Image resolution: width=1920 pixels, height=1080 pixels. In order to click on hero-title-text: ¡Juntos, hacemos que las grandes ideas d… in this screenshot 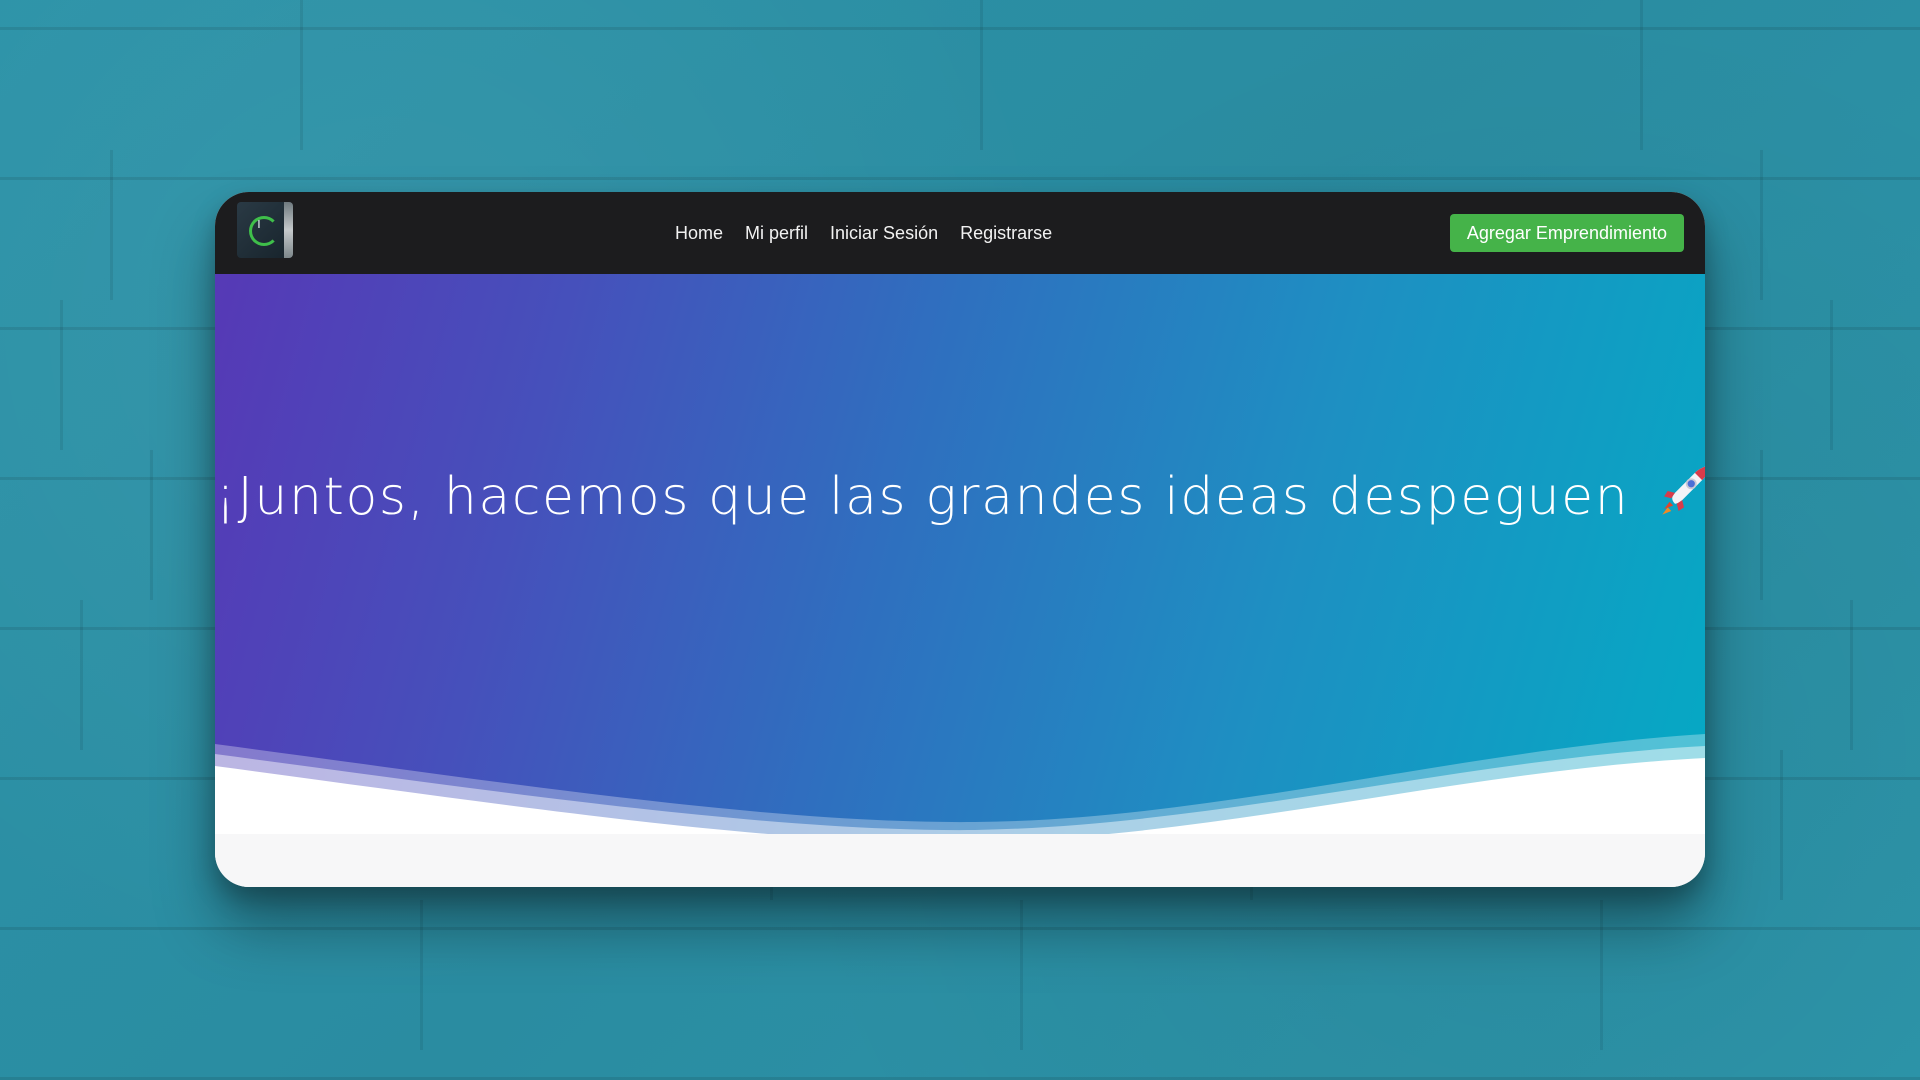, I will do `click(922, 497)`.